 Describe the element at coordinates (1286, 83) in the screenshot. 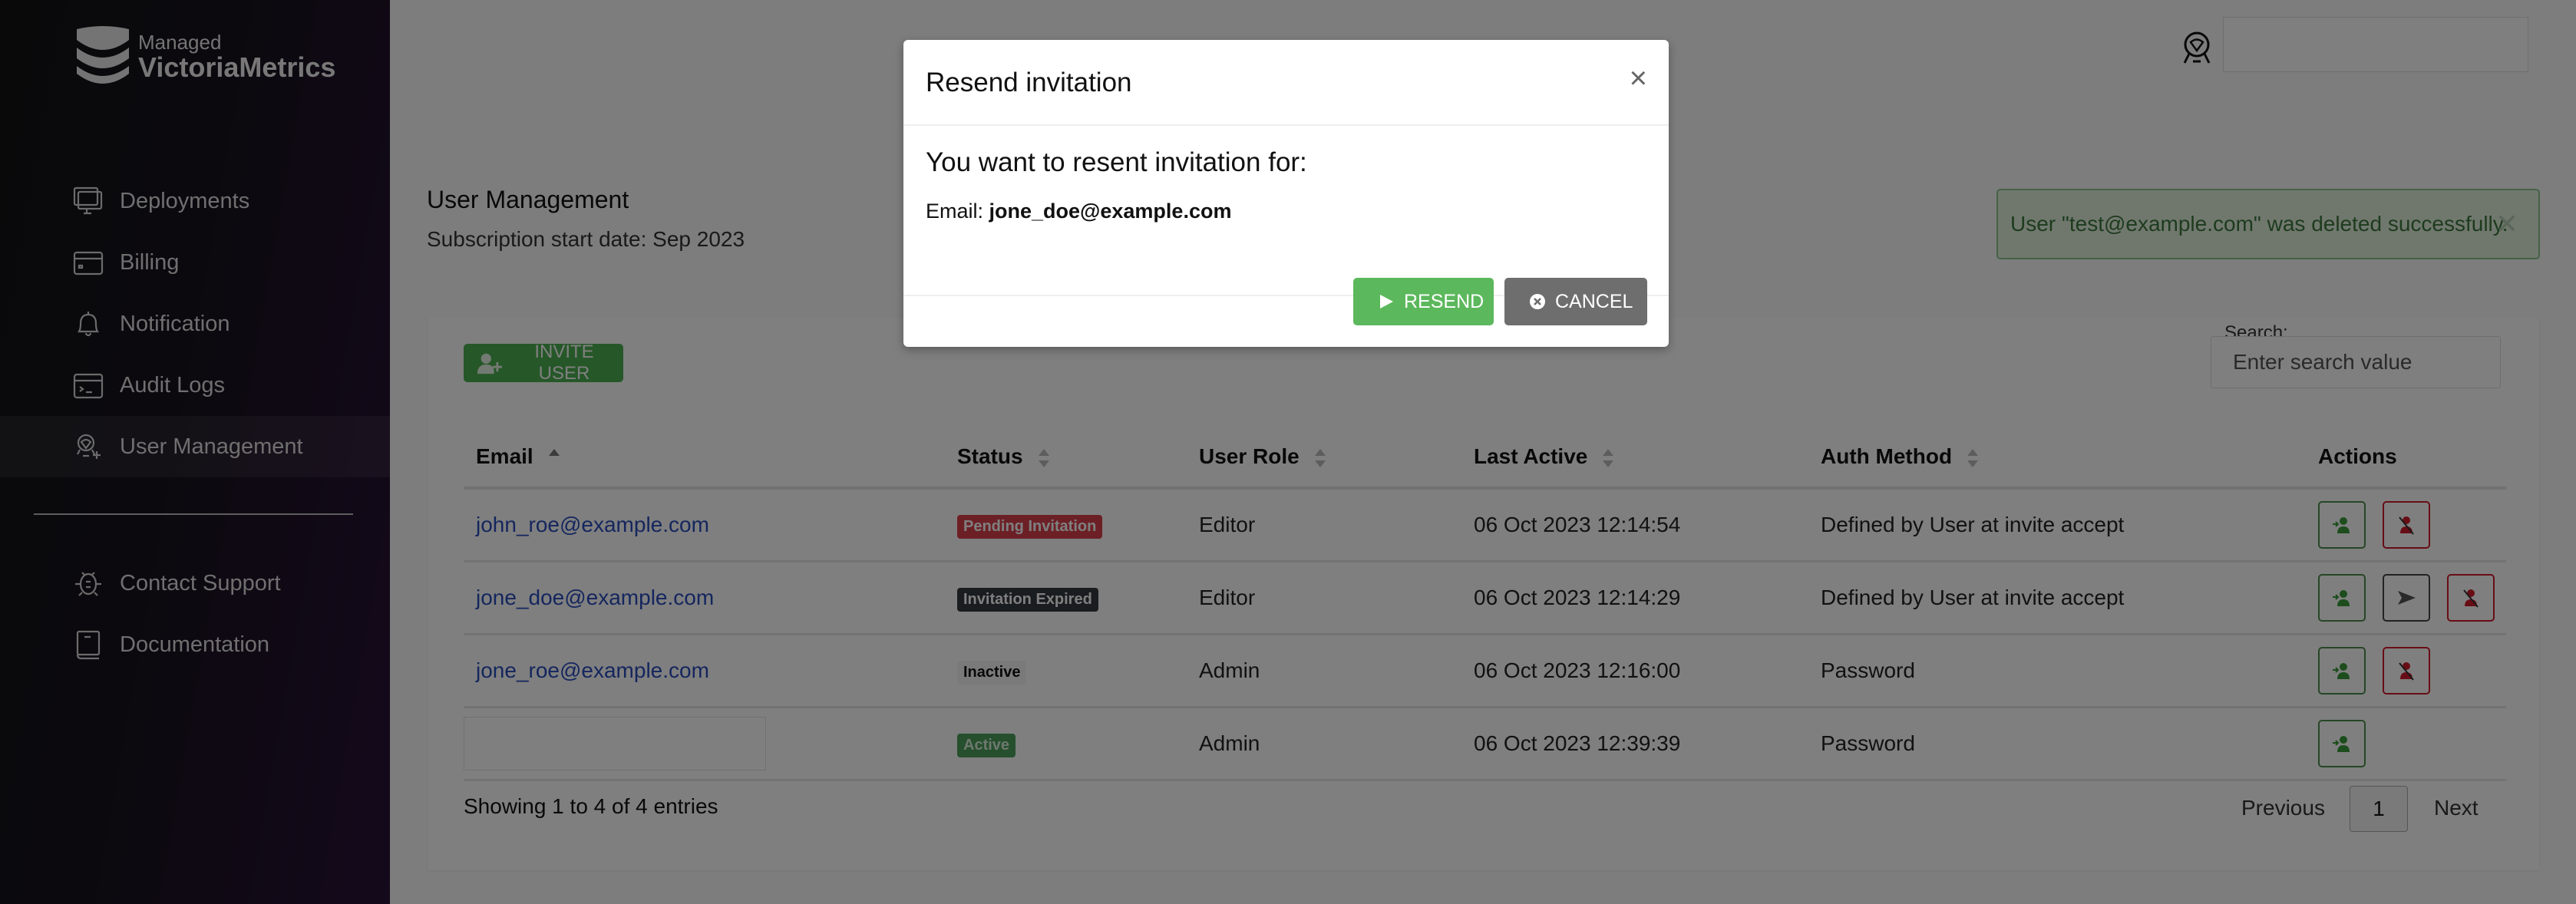

I see `modal-header: Resend invitation ×` at that location.